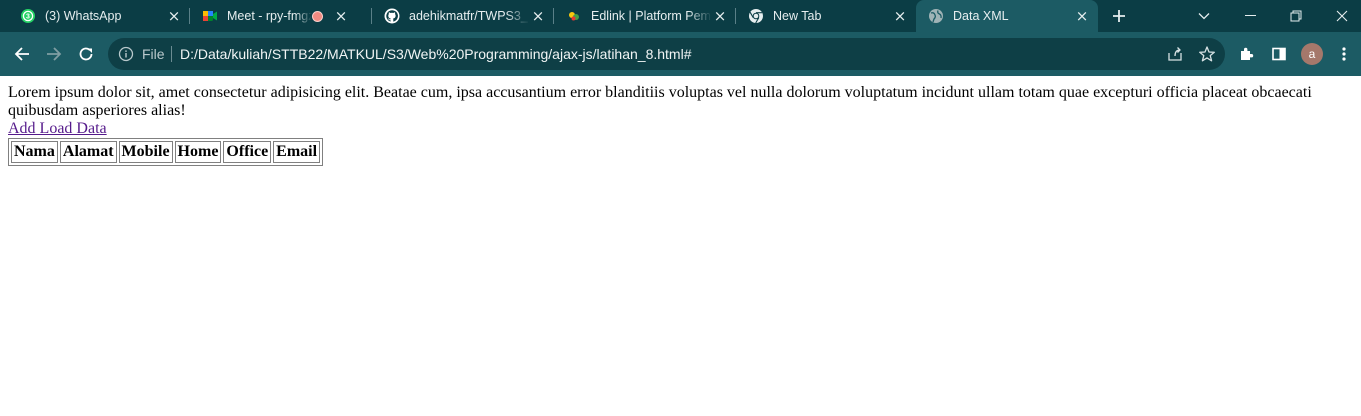  I want to click on extensions-button, so click(1247, 54).